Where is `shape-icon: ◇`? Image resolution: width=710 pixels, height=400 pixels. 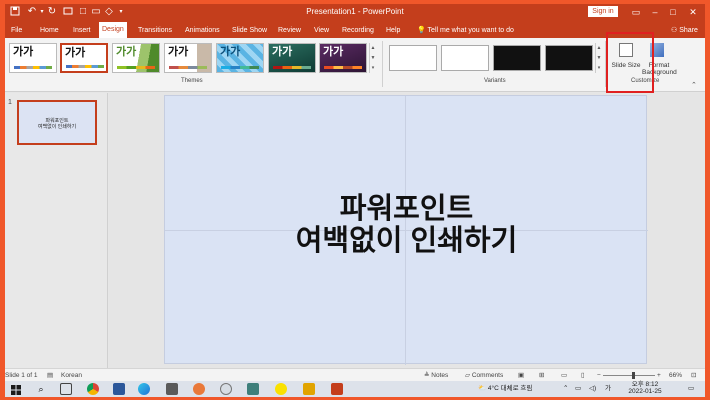 shape-icon: ◇ is located at coordinates (109, 12).